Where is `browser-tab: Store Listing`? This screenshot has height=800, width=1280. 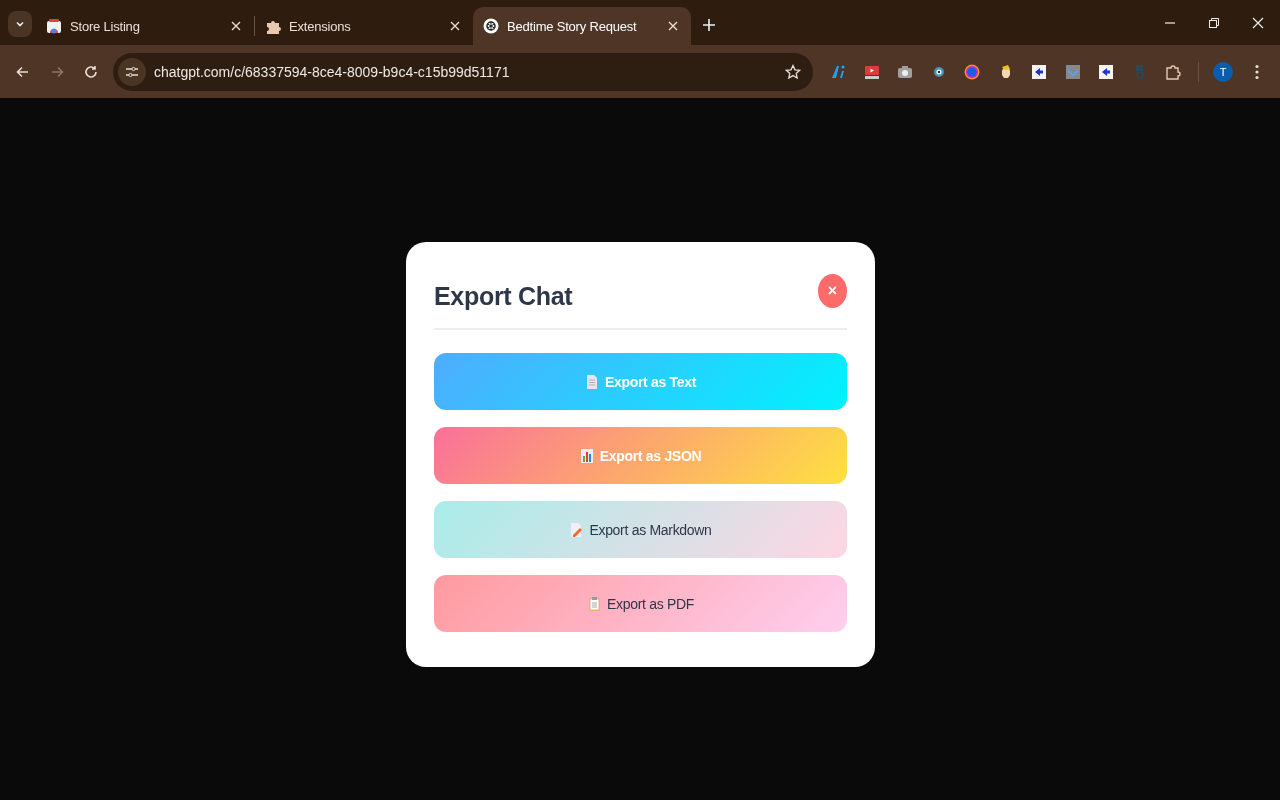 browser-tab: Store Listing is located at coordinates (145, 26).